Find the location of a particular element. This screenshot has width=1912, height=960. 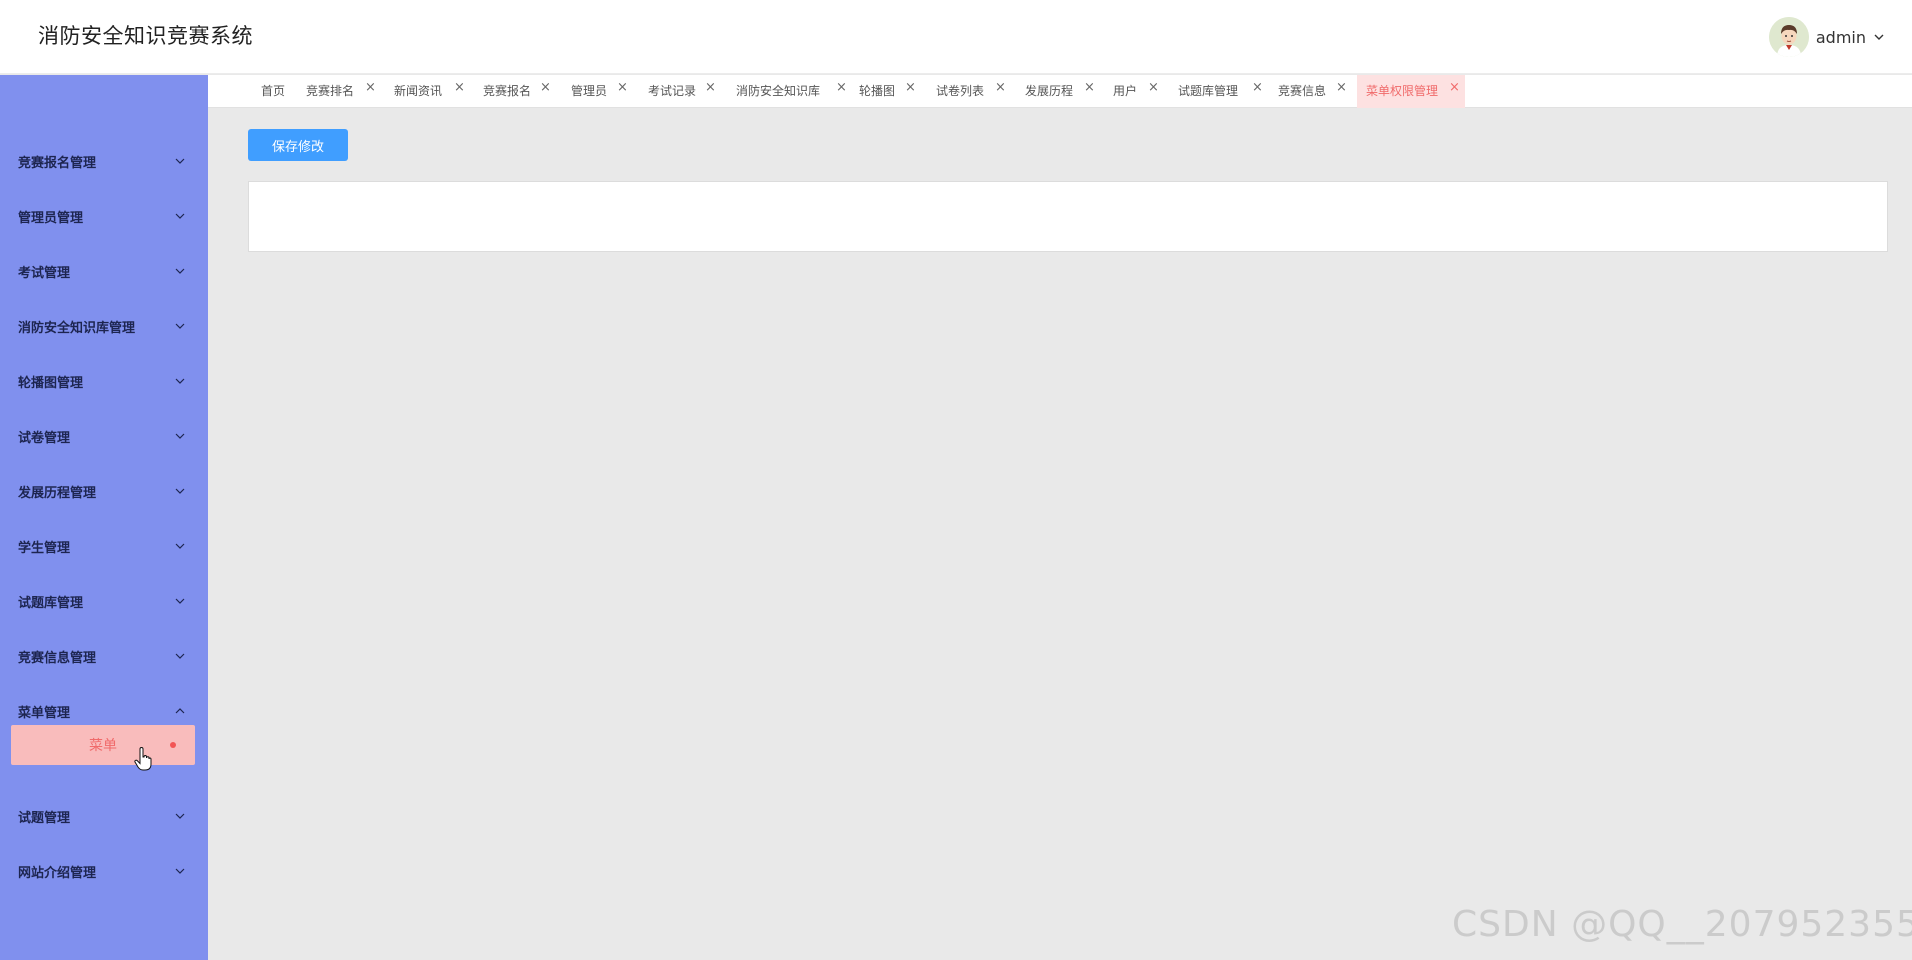

tab-label: 新闻资讯 is located at coordinates (418, 91).